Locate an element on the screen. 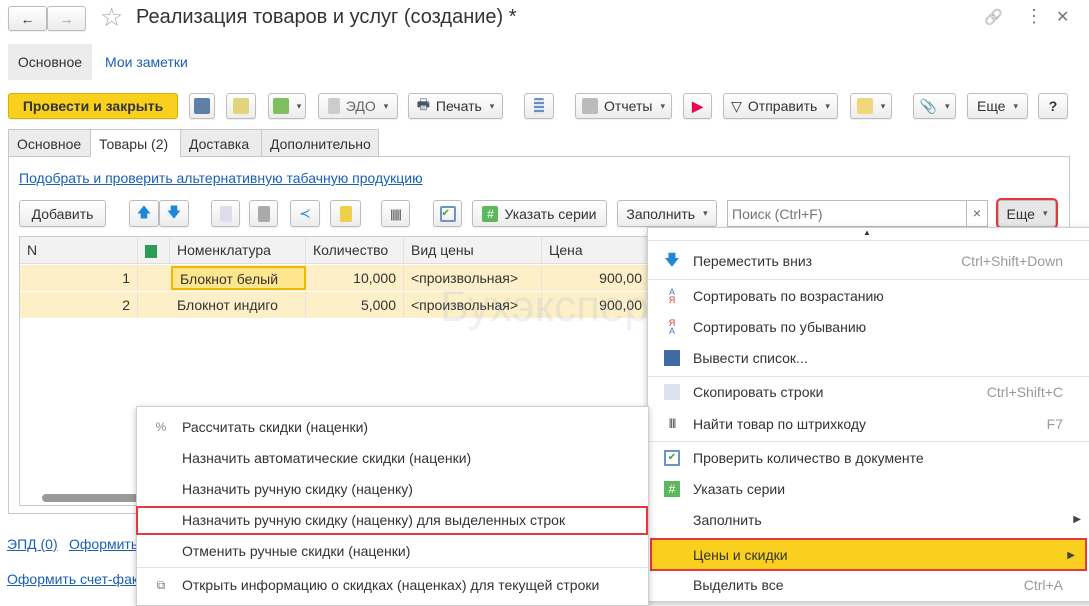 Image resolution: width=1089 pixels, height=606 pixels. header-quantity: Количество is located at coordinates (355, 250).